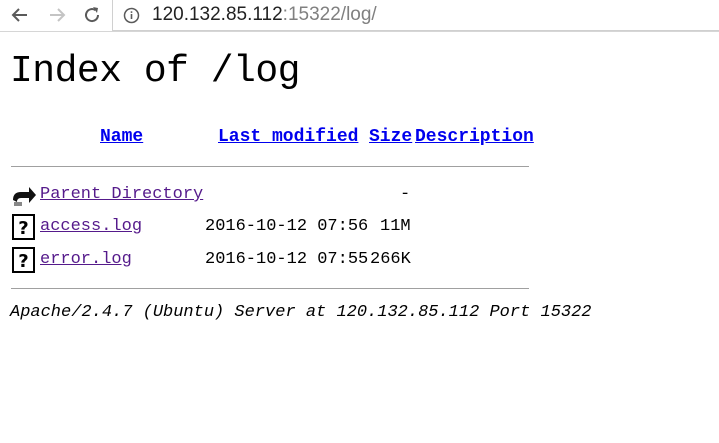 The image size is (719, 443). What do you see at coordinates (287, 226) in the screenshot?
I see `file-modified: 2016-10-12 07:56` at bounding box center [287, 226].